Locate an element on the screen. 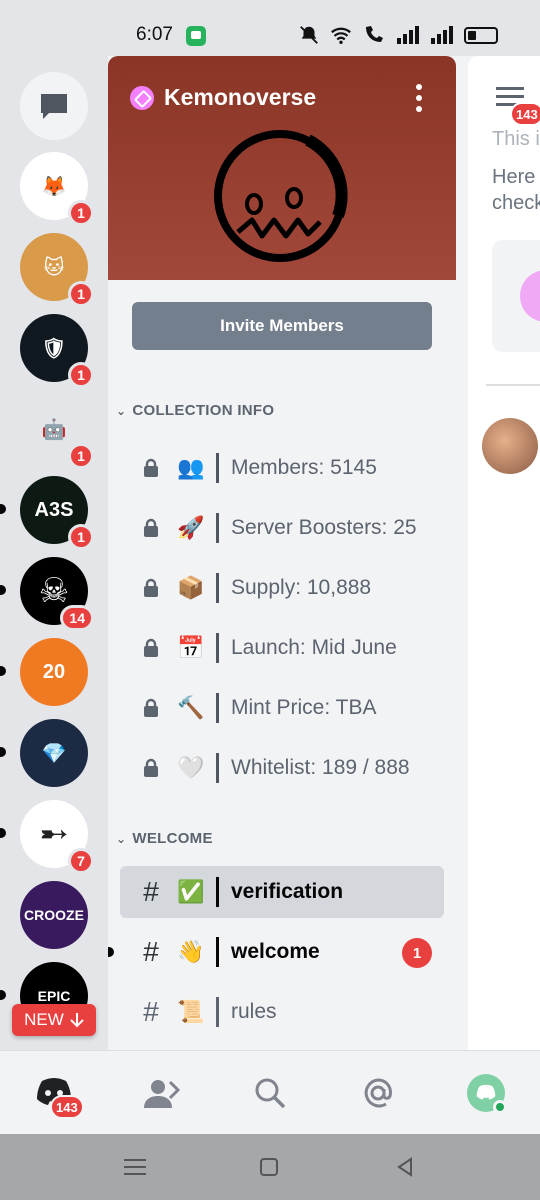  discord-logo-icon is located at coordinates (486, 1092).